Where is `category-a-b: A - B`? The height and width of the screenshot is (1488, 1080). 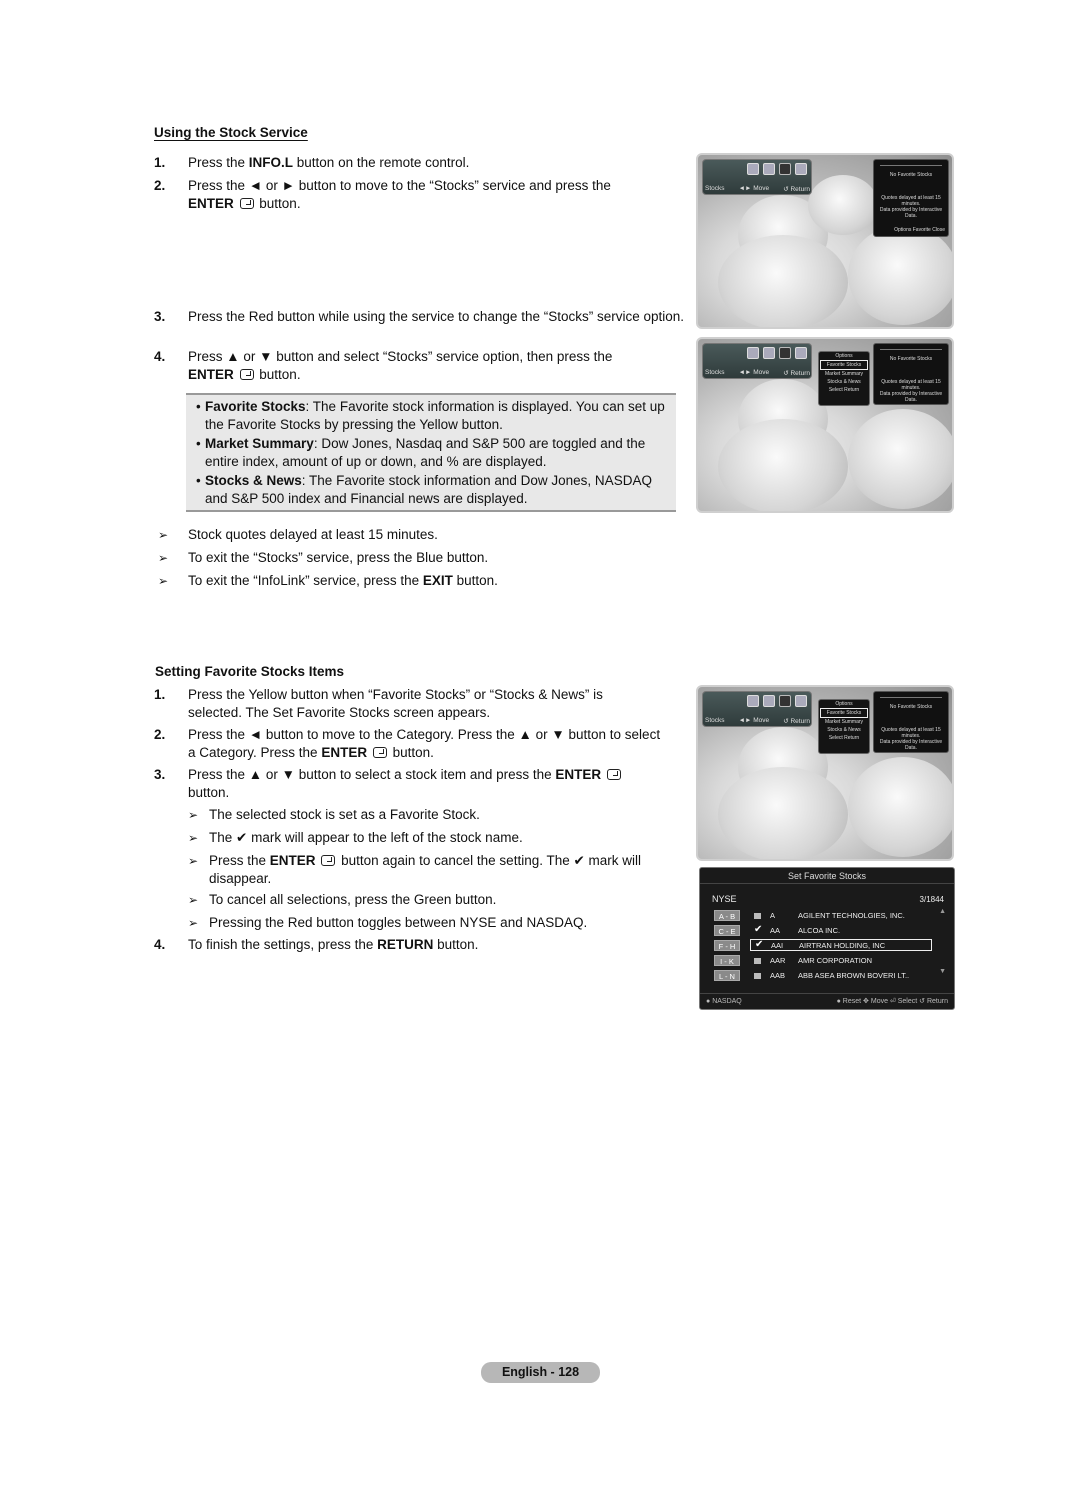 category-a-b: A - B is located at coordinates (727, 915).